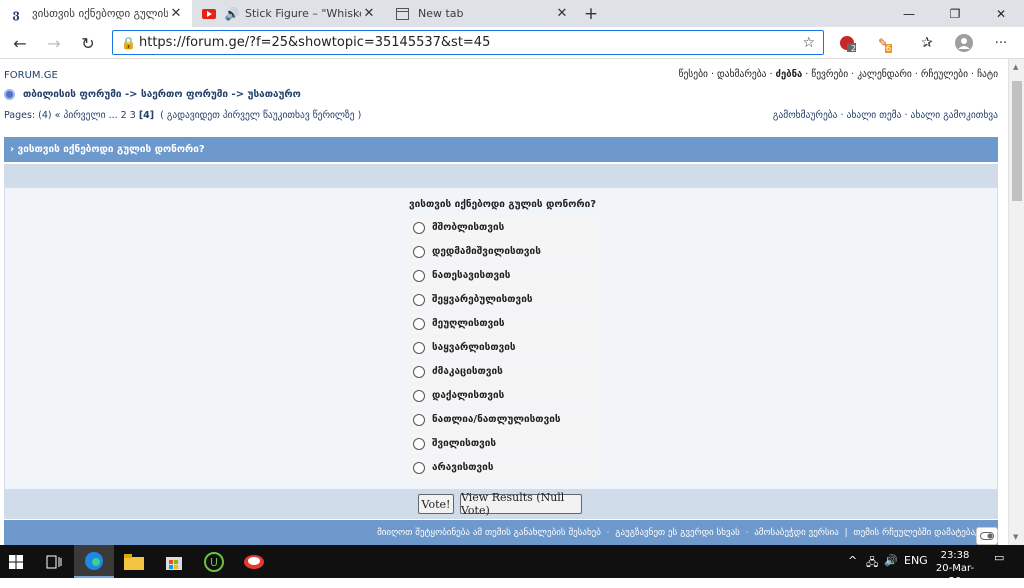  Describe the element at coordinates (954, 115) in the screenshot. I see `new-poll-link: ახალი გამოკითხვა` at that location.